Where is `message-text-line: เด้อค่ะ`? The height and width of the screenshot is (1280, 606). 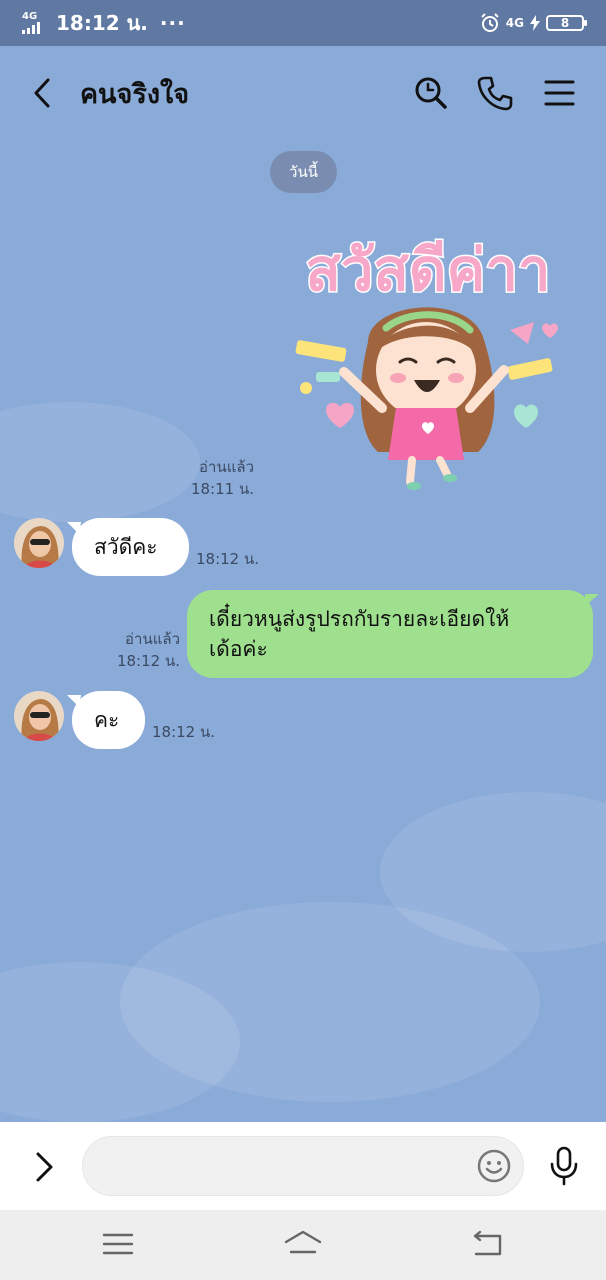
message-text-line: เด้อค่ะ is located at coordinates (238, 649).